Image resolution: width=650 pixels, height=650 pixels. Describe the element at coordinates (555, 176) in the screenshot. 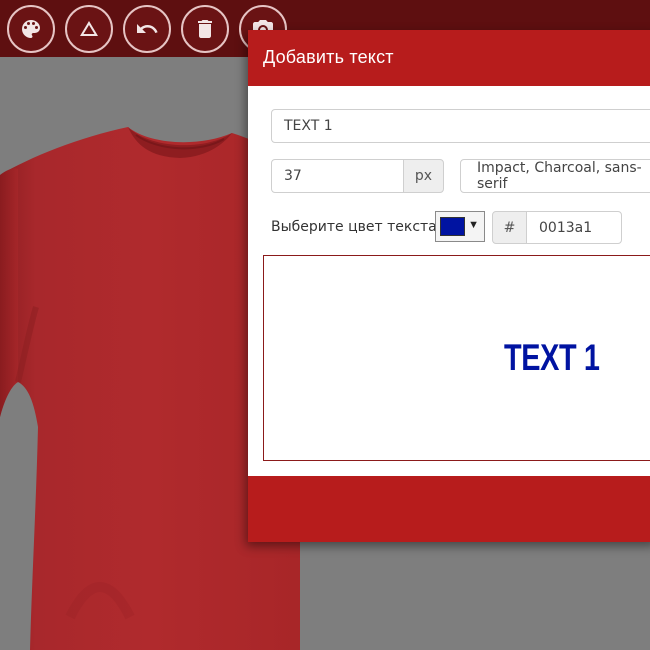

I see `font-family-select: Impact, Charcoal, sans-serif` at that location.